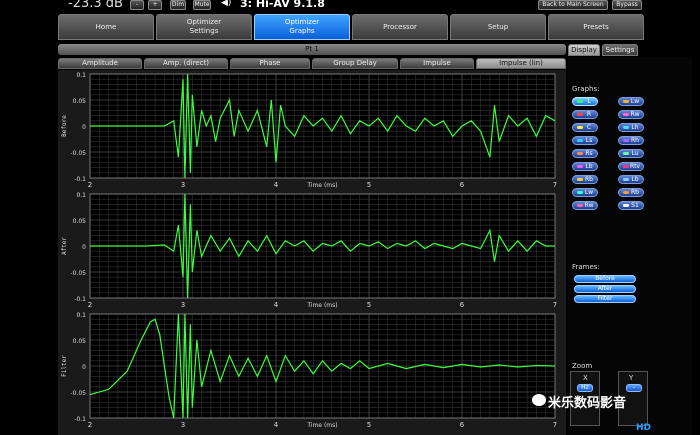 The height and width of the screenshot is (435, 700). Describe the element at coordinates (585, 388) in the screenshot. I see `zoom-x-button: Hz` at that location.